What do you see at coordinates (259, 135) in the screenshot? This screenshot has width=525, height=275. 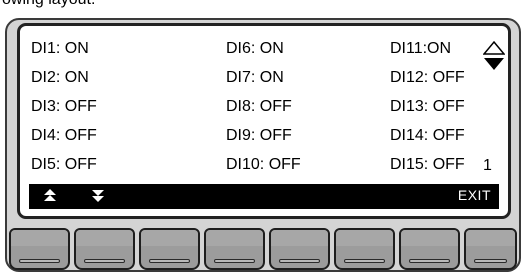 I see `di-status-9: DI9: OFF` at bounding box center [259, 135].